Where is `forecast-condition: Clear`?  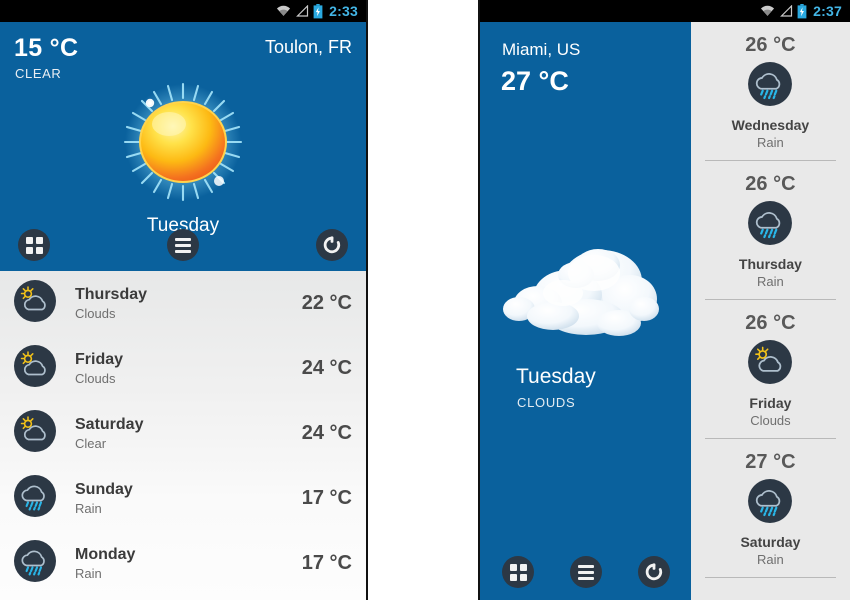
forecast-condition: Clear is located at coordinates (91, 443).